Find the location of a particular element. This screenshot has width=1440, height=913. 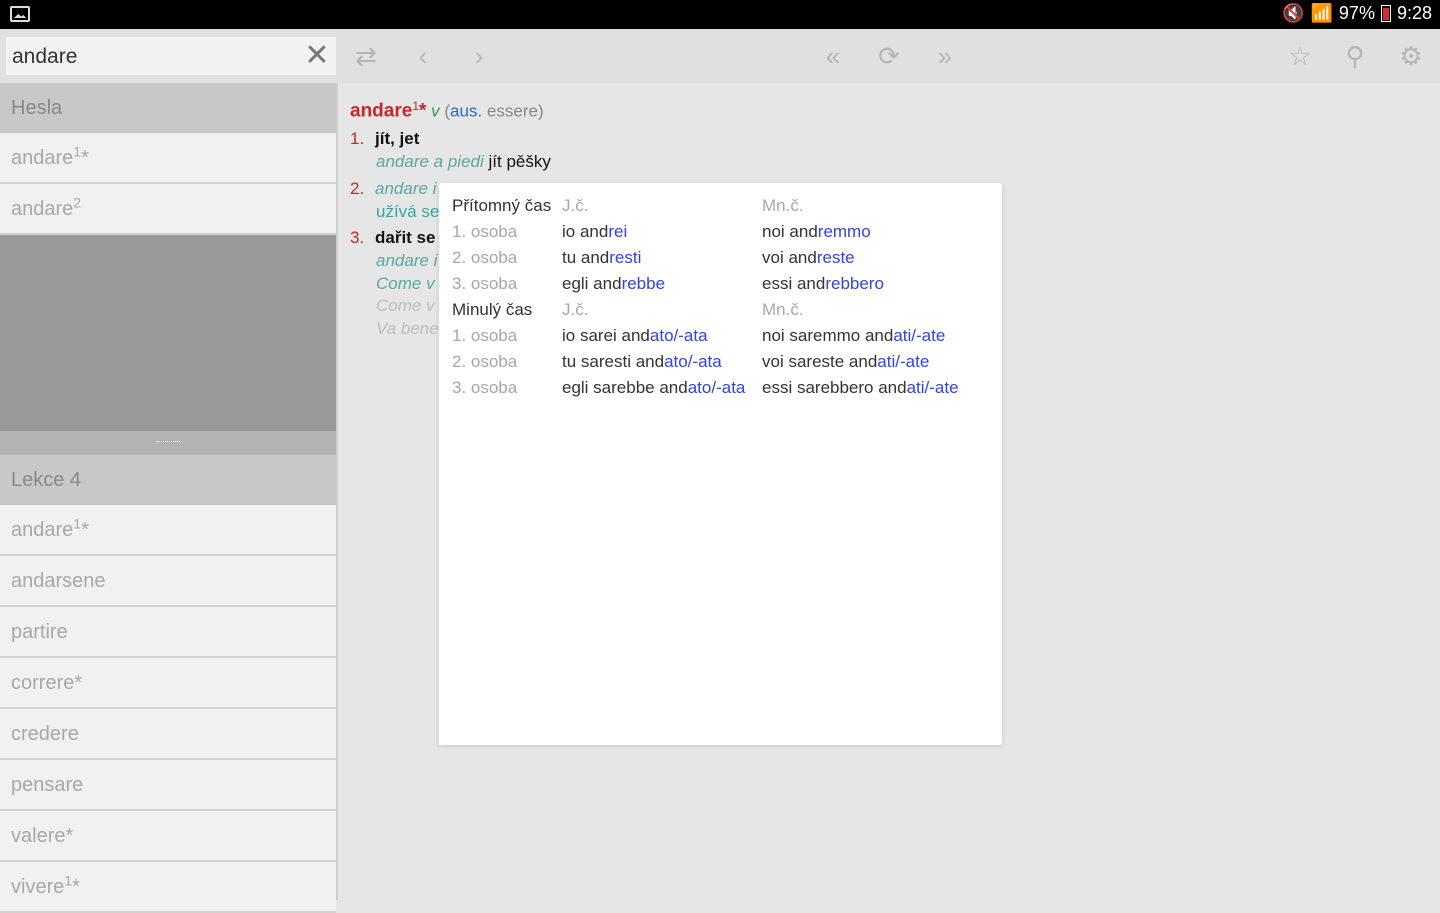

singular-form: egli andrebbe is located at coordinates (613, 284).